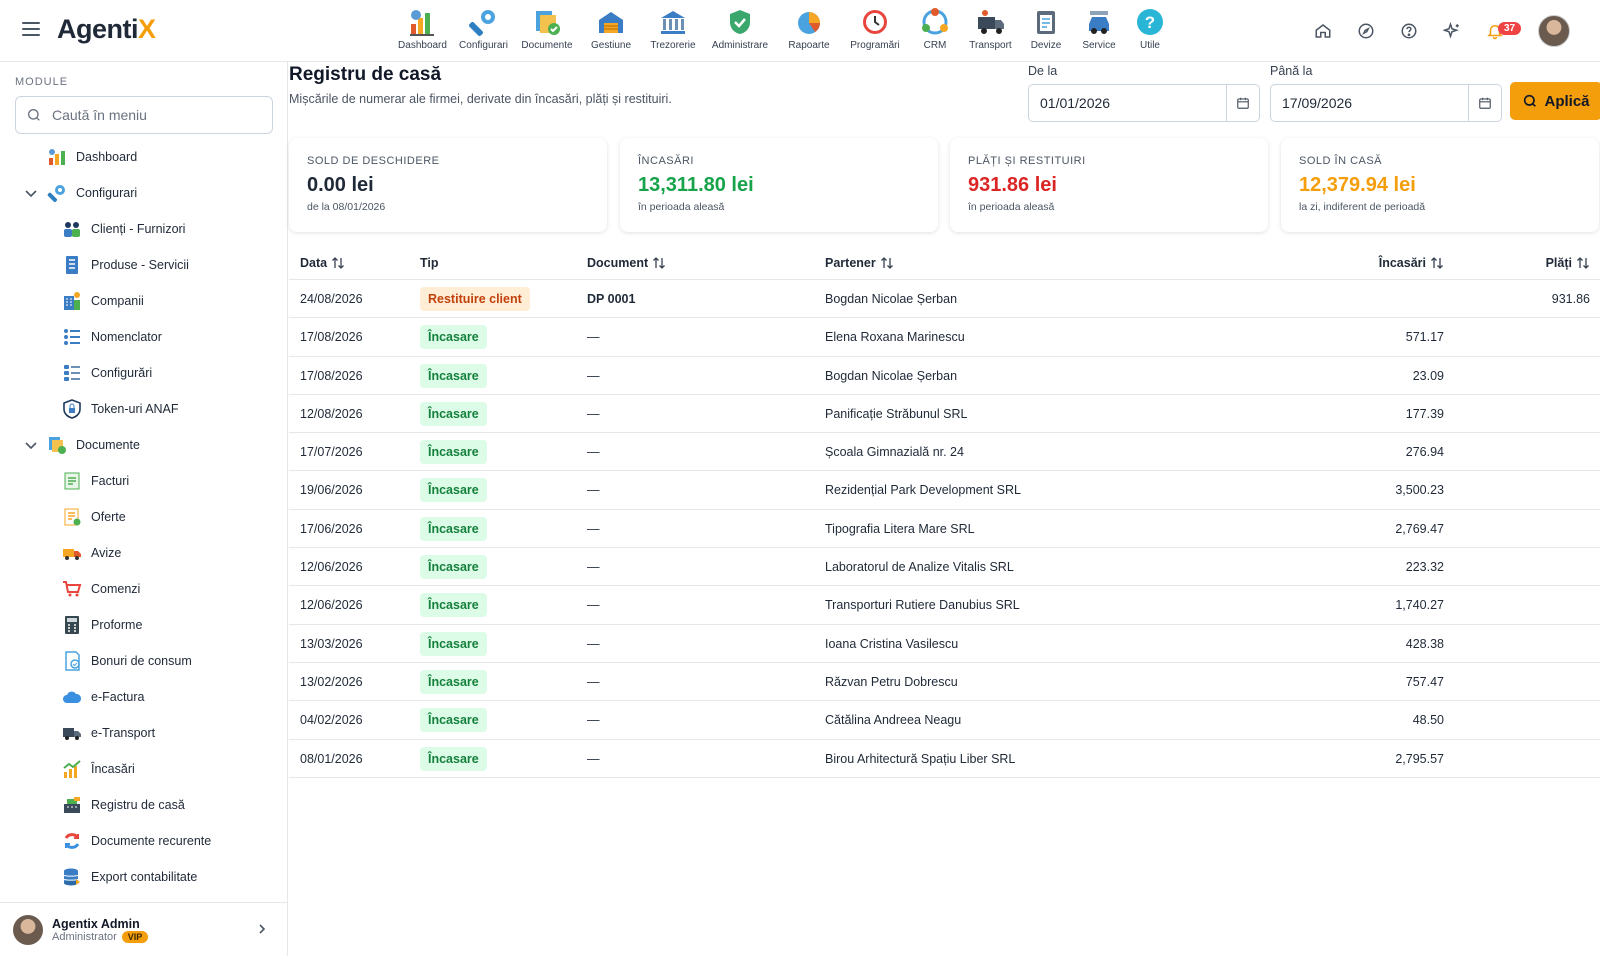 This screenshot has width=1600, height=956. I want to click on module-gestiune: Gestiune, so click(611, 31).